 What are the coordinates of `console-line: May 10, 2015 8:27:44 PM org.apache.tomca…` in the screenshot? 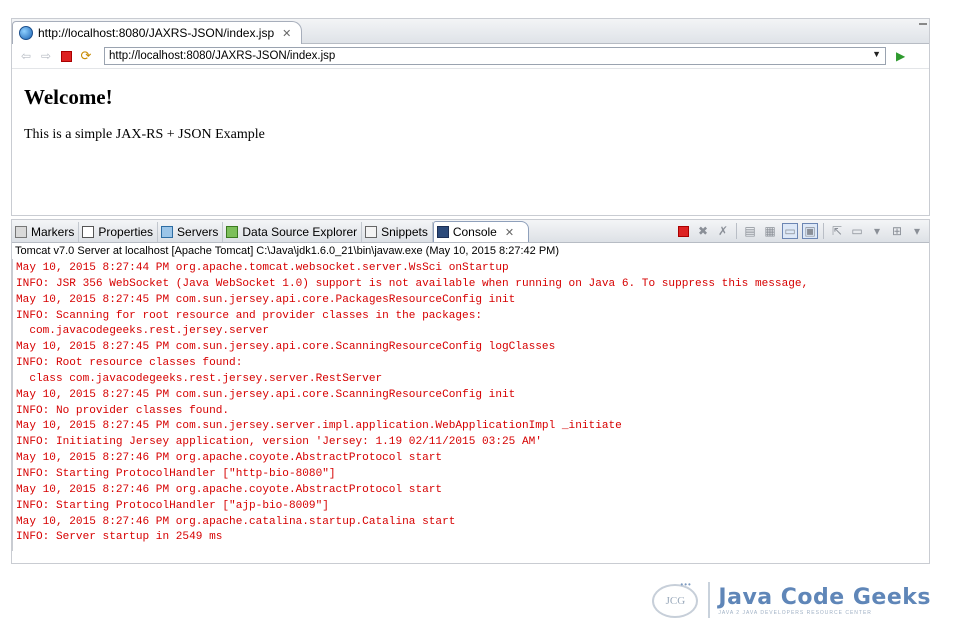 It's located at (262, 268).